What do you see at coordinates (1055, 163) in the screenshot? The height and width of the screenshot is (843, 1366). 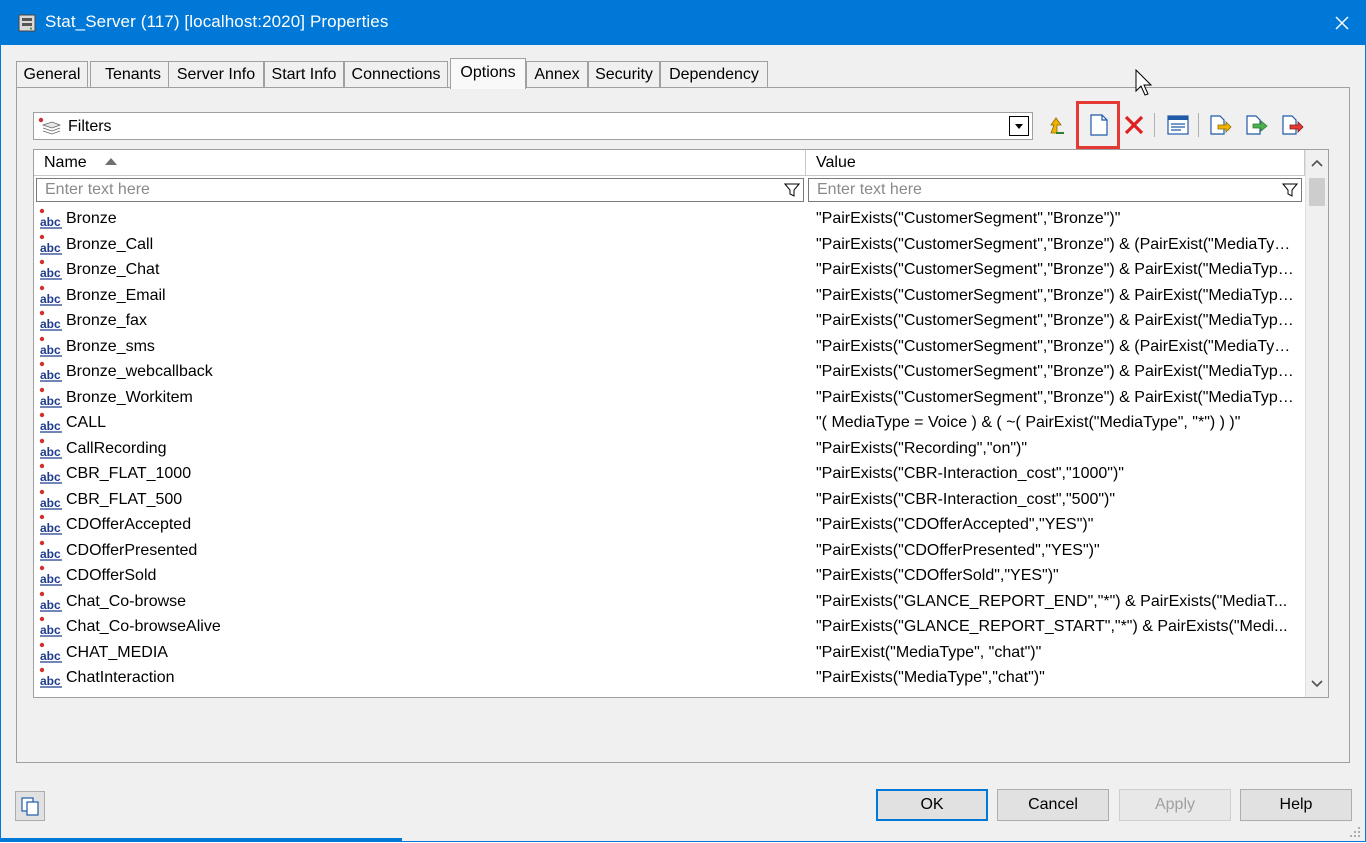 I see `column-header-value: Value` at bounding box center [1055, 163].